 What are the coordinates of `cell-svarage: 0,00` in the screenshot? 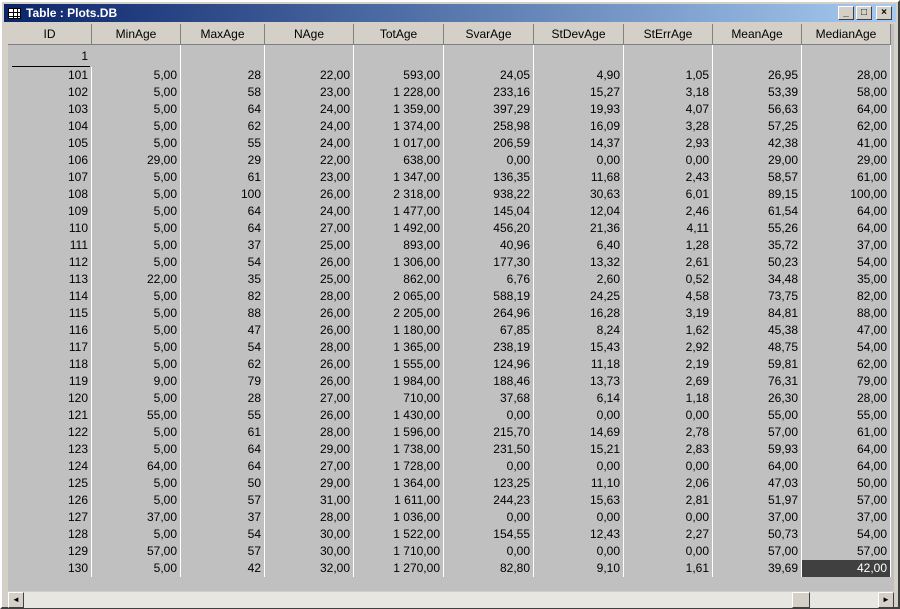 It's located at (489, 160).